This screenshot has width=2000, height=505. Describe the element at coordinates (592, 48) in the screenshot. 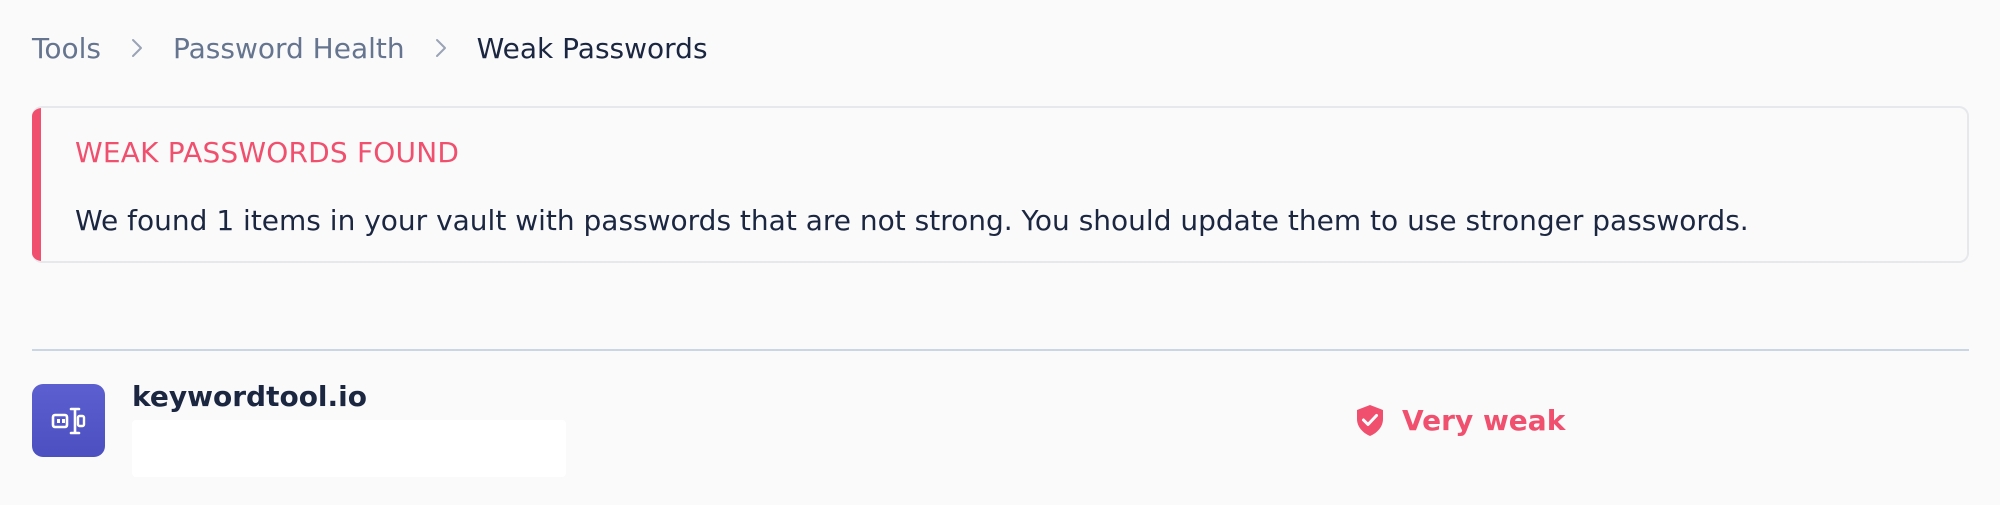

I see `breadcrumb-weak-passwords: Weak Passwords` at that location.